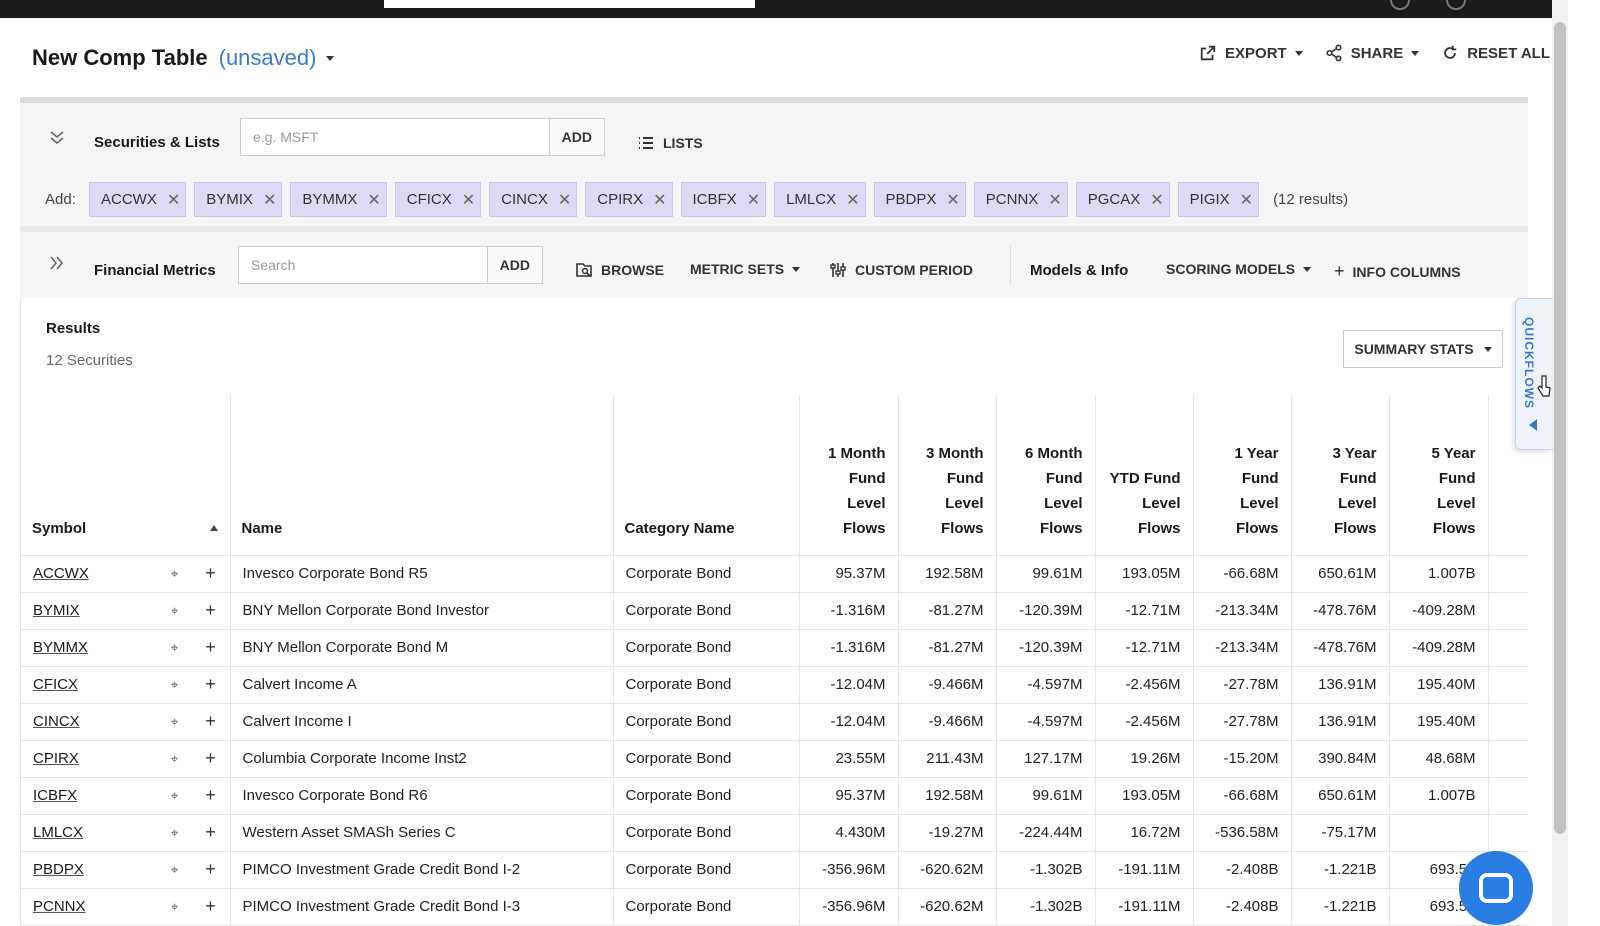 The height and width of the screenshot is (926, 1600). I want to click on column-header-6m-flows: 6 Month Fund Level Flows, so click(1045, 475).